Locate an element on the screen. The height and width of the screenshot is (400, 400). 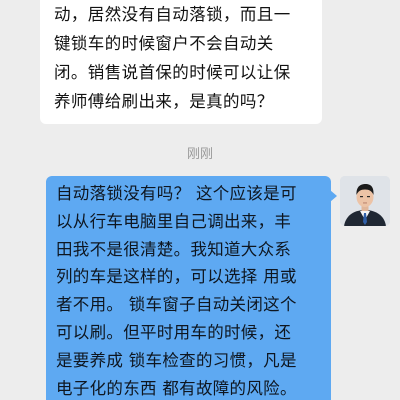
message-line: 键锁车的时候窗户不会自动关 is located at coordinates (164, 43).